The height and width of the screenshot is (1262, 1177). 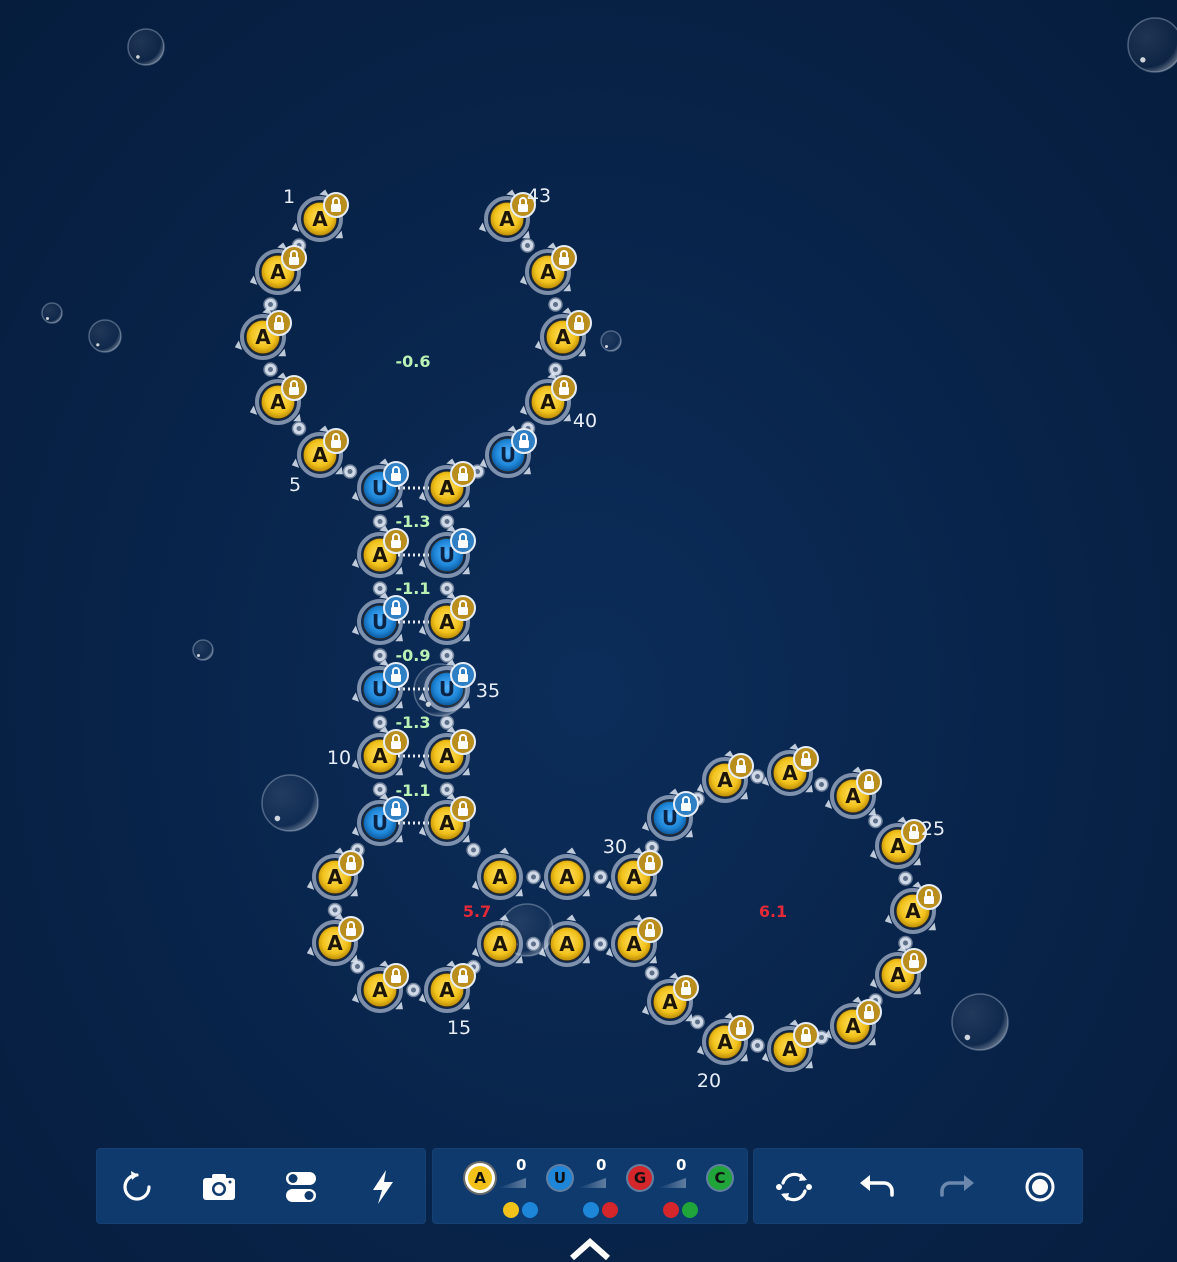 What do you see at coordinates (278, 268) in the screenshot?
I see `nucleotide-2: A` at bounding box center [278, 268].